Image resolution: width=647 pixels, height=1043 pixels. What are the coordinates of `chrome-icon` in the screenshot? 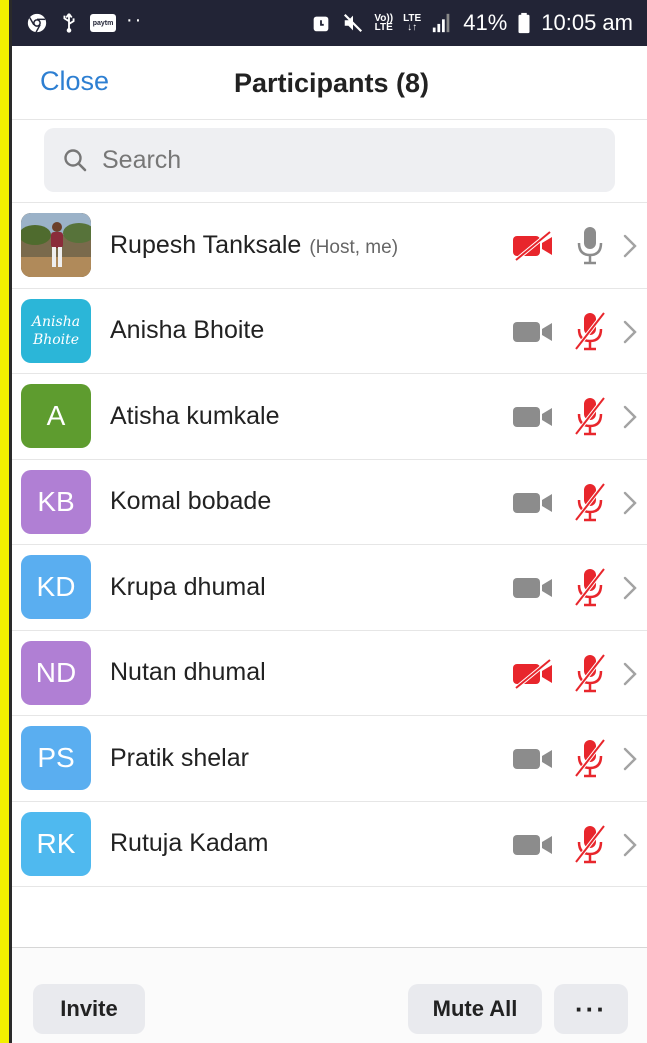 It's located at (37, 23).